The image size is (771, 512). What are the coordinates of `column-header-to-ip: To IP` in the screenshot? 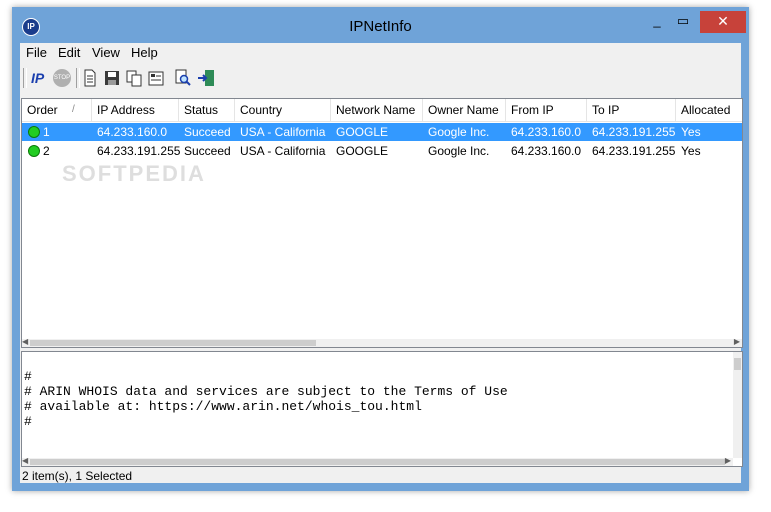 It's located at (631, 110).